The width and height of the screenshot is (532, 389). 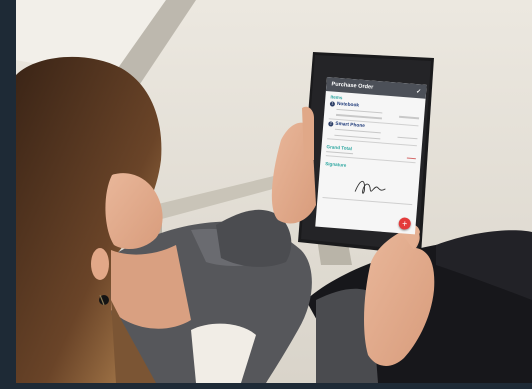 I want to click on signature-scribble, so click(x=370, y=187).